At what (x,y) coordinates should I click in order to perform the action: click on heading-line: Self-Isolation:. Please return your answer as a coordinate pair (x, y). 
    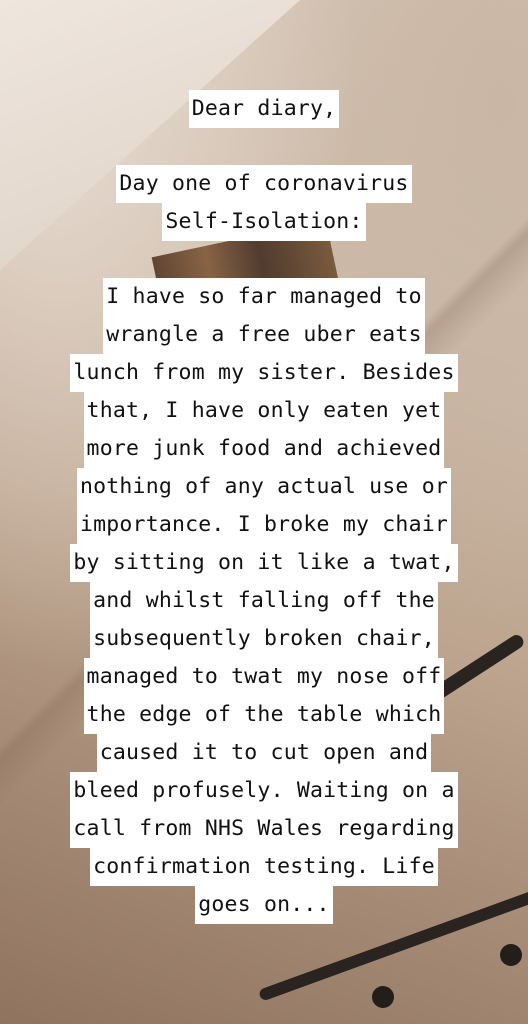
    Looking at the image, I should click on (264, 222).